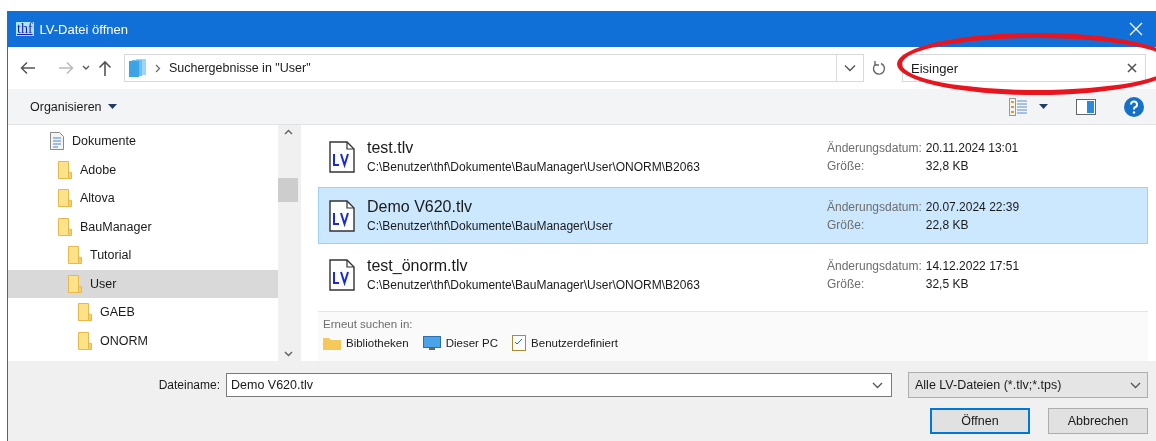 This screenshot has height=441, width=1156. Describe the element at coordinates (25, 29) in the screenshot. I see `app-logo: thf` at that location.